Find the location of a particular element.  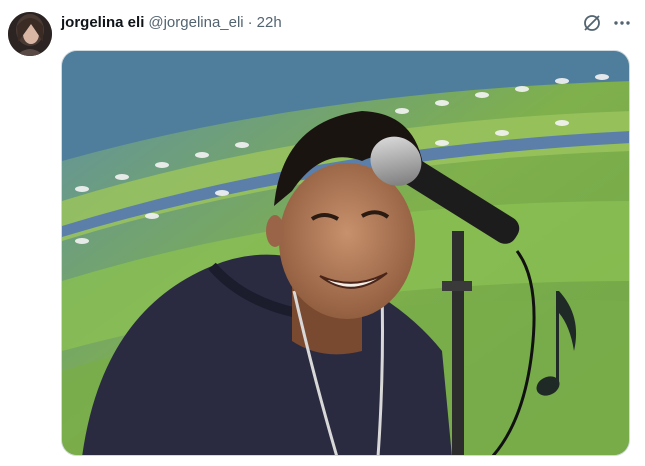

tweet-actions is located at coordinates (607, 23).